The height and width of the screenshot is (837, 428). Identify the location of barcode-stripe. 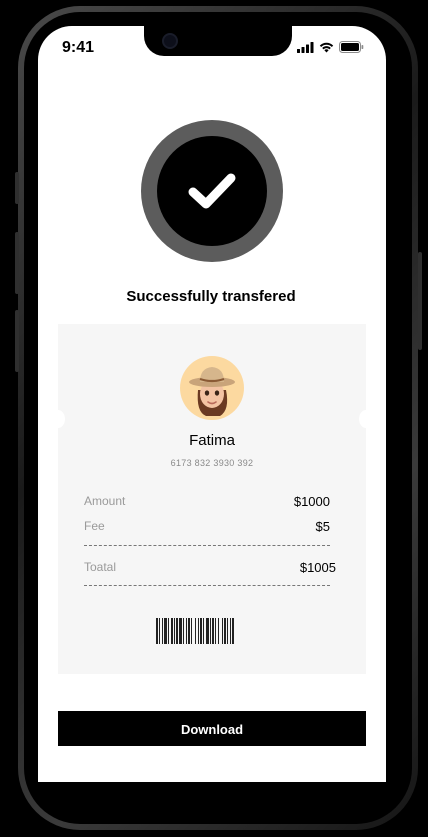
(234, 631).